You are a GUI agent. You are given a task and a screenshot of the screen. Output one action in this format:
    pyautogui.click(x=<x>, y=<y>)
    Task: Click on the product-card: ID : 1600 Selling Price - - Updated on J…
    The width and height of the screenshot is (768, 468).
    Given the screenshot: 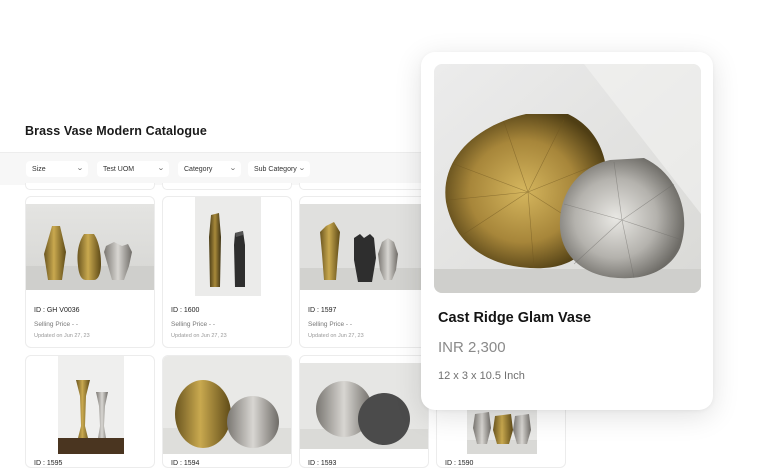 What is the action you would take?
    pyautogui.click(x=227, y=272)
    